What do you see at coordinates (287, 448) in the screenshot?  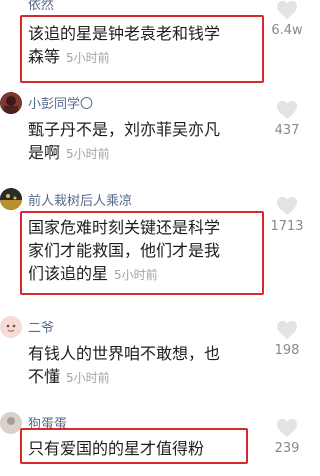 I see `like-count: 239` at bounding box center [287, 448].